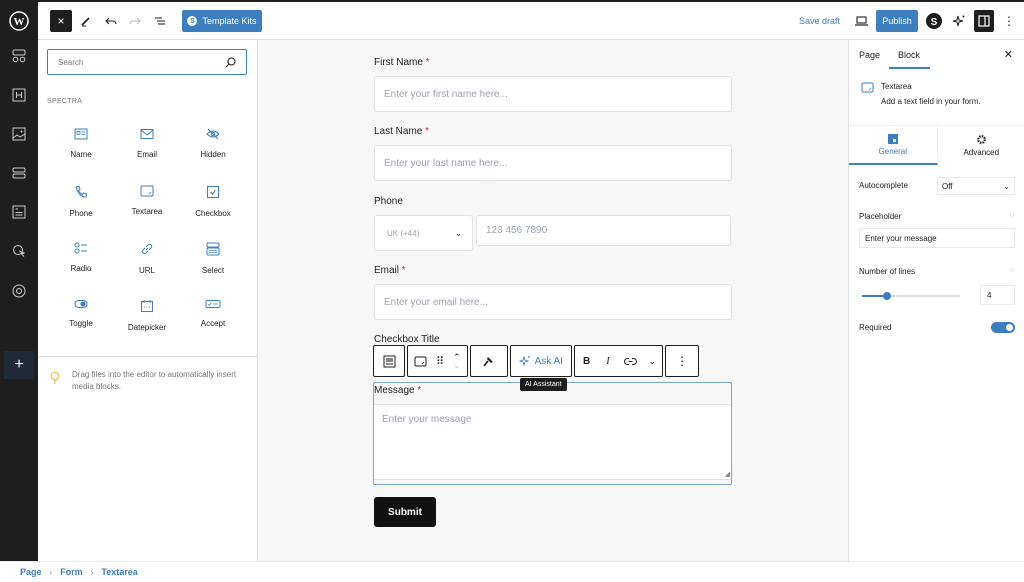  What do you see at coordinates (81, 148) in the screenshot?
I see `block-name: Name` at bounding box center [81, 148].